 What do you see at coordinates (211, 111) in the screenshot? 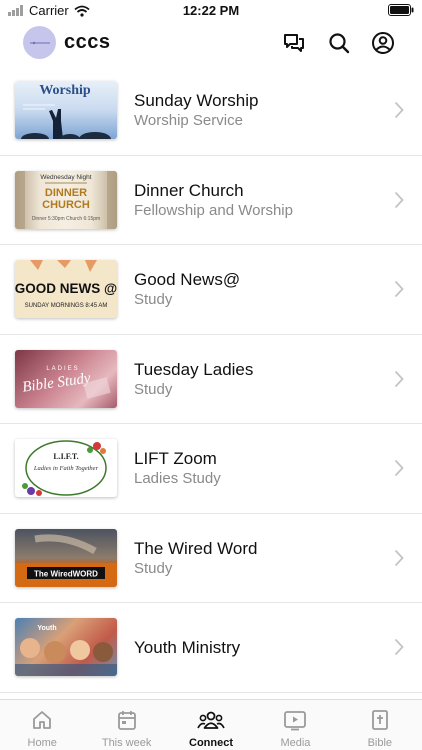
I see `list-item-sunday-worship: Worship Sunday Worship Worship Service` at bounding box center [211, 111].